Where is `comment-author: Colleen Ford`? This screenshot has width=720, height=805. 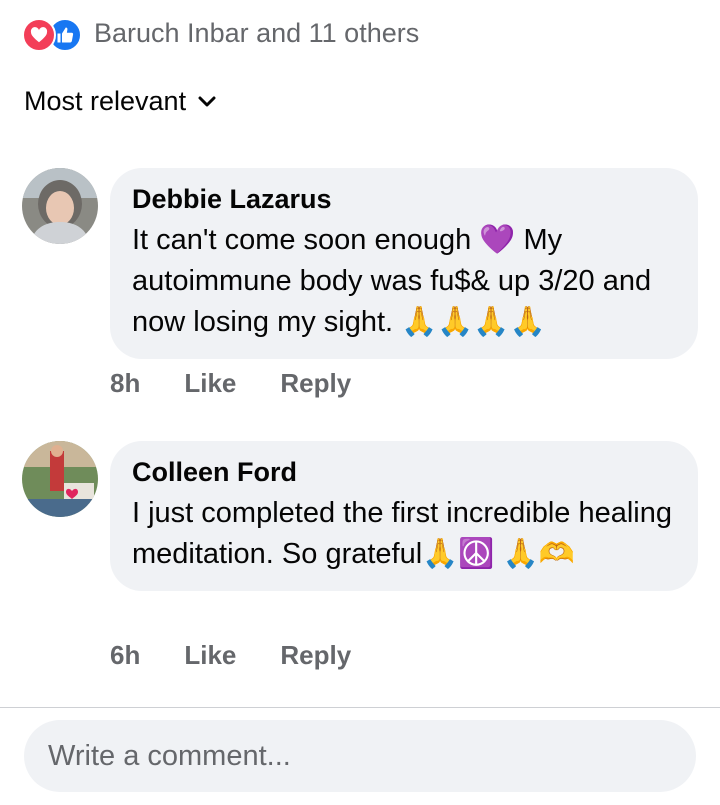 comment-author: Colleen Ford is located at coordinates (403, 472).